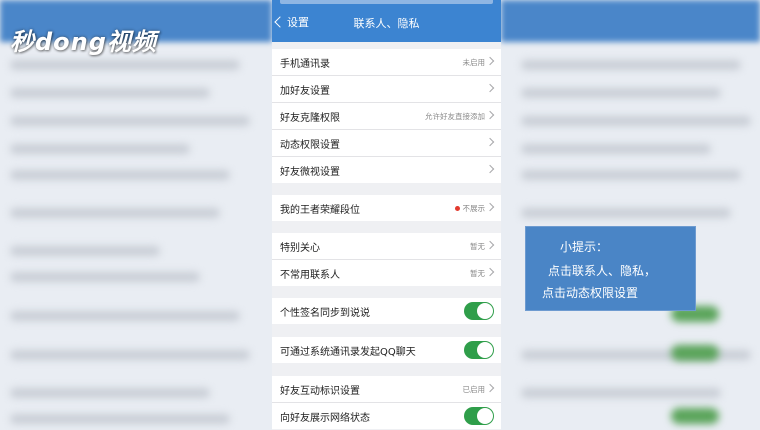 The height and width of the screenshot is (430, 760). I want to click on network-status-toggle, so click(479, 416).